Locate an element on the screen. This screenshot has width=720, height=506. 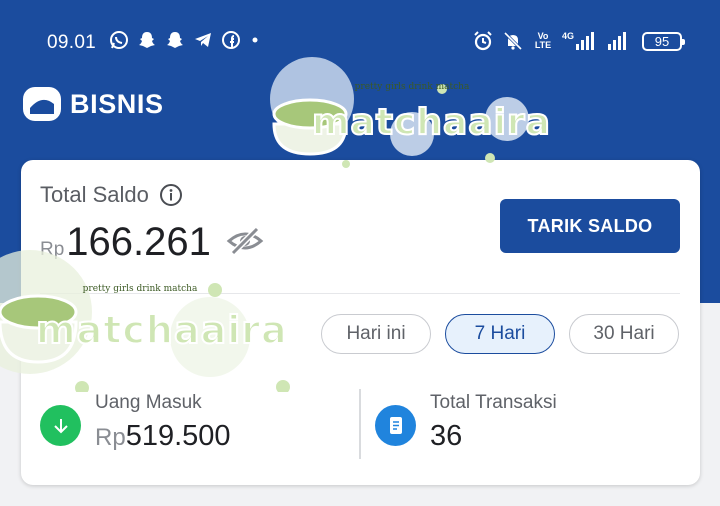
money-in-label: Uang Masuk is located at coordinates (148, 402).